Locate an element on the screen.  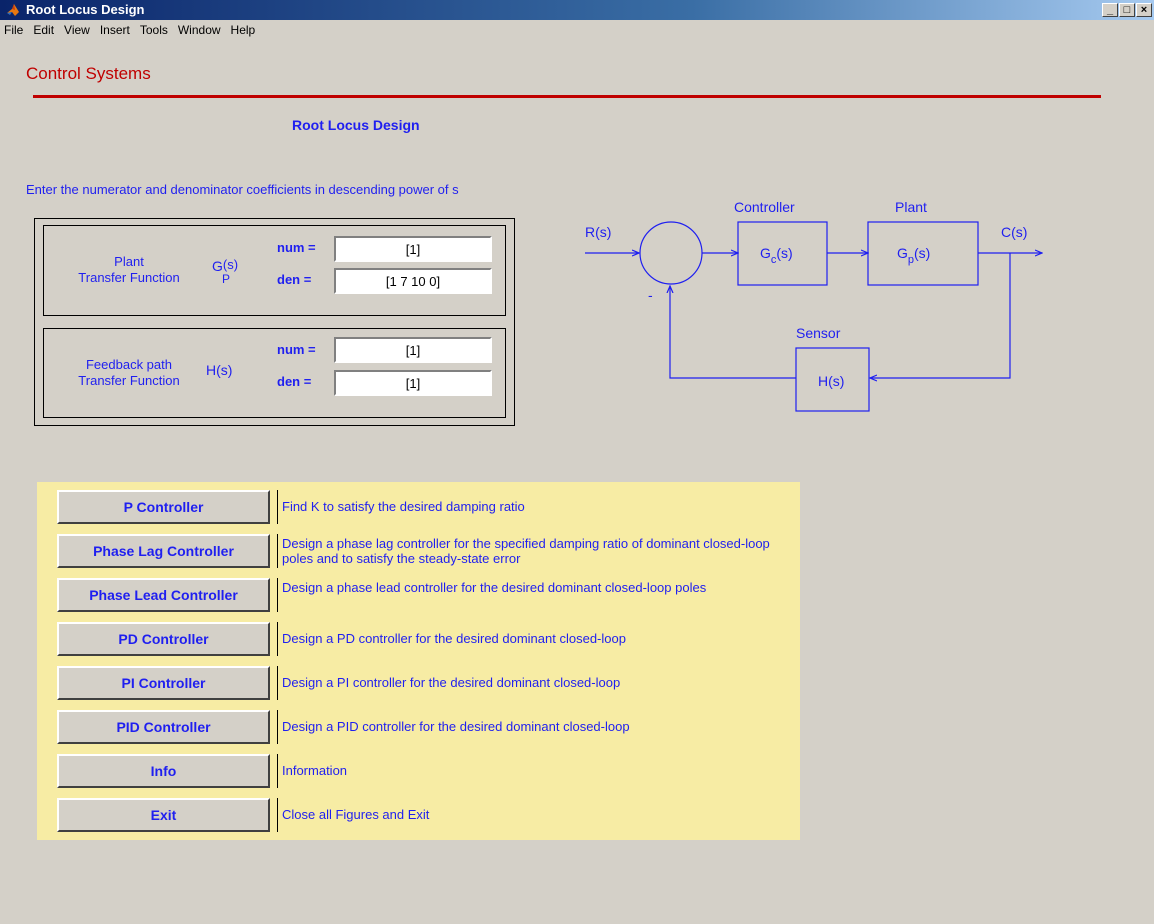
plant-panel-label: Plant Transfer Function is located at coordinates (129, 270).